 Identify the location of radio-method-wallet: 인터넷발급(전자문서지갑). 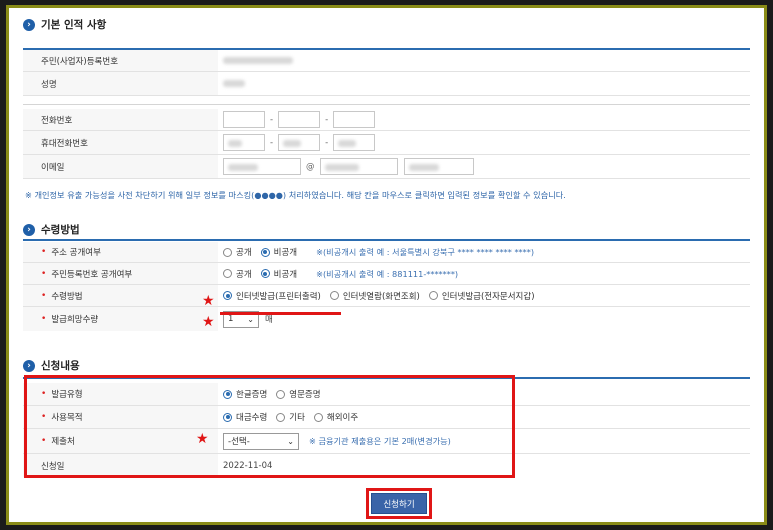
(481, 296).